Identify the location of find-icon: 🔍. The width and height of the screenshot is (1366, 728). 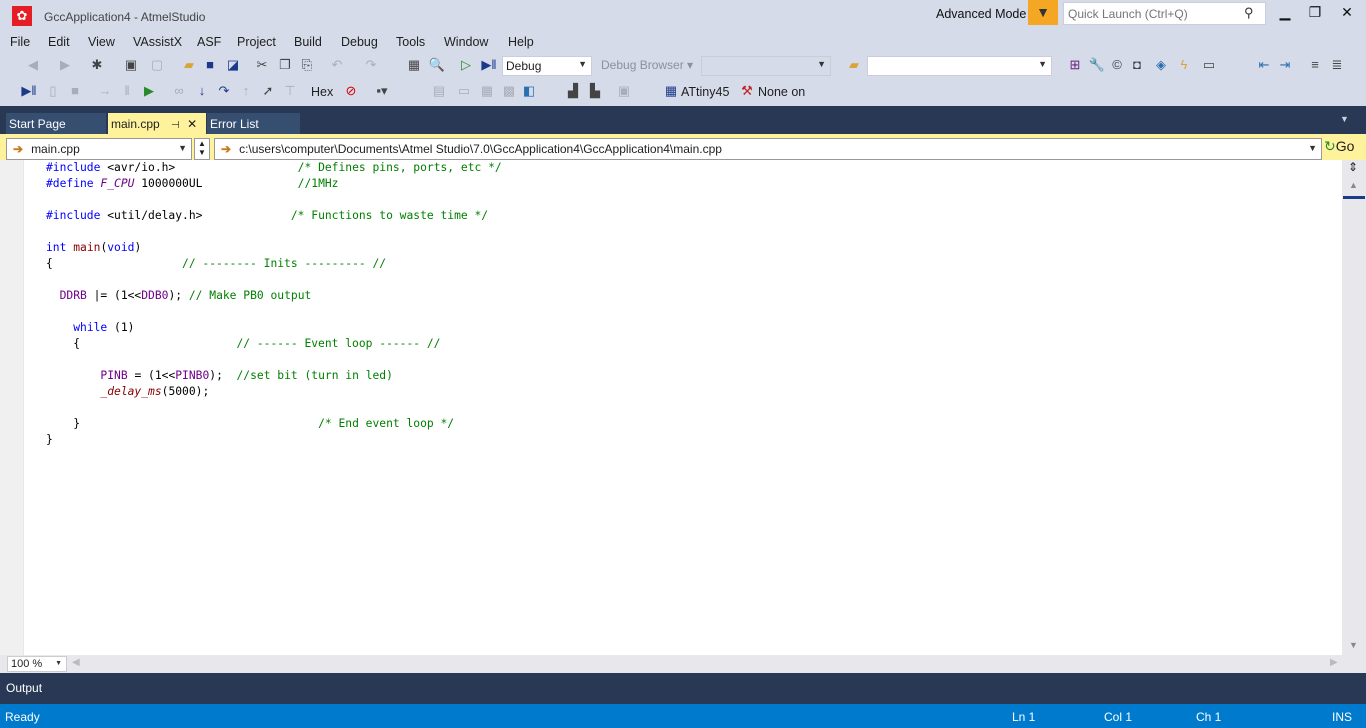
(437, 65).